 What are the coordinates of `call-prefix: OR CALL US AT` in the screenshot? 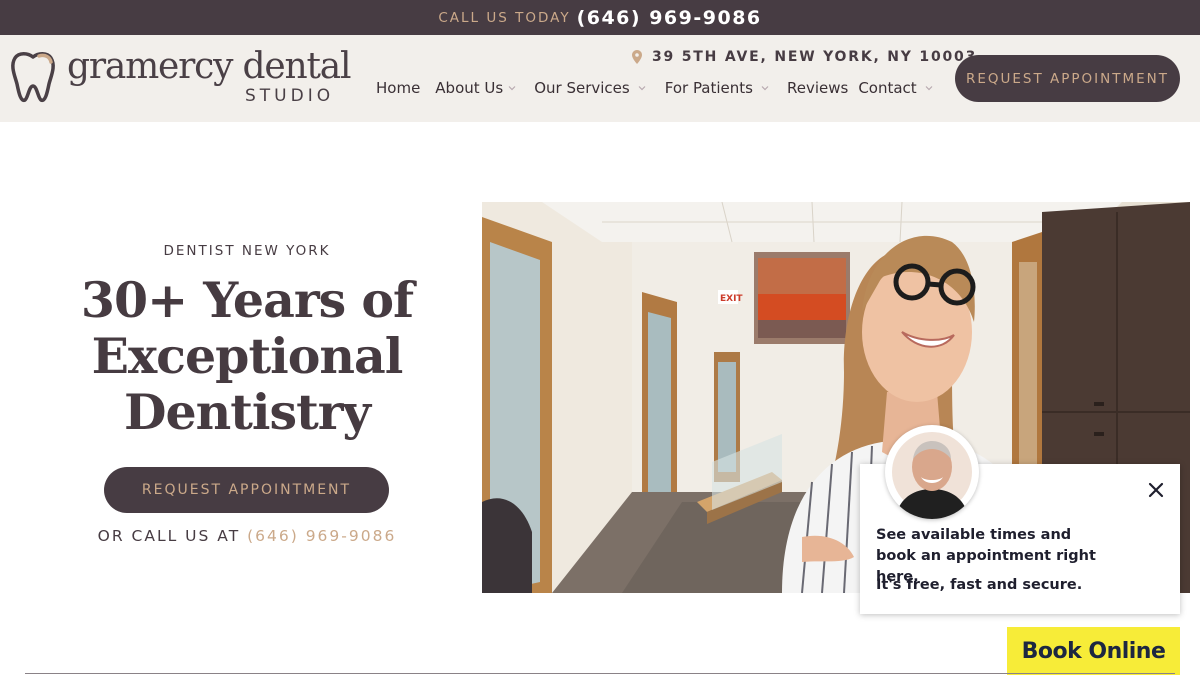 It's located at (169, 536).